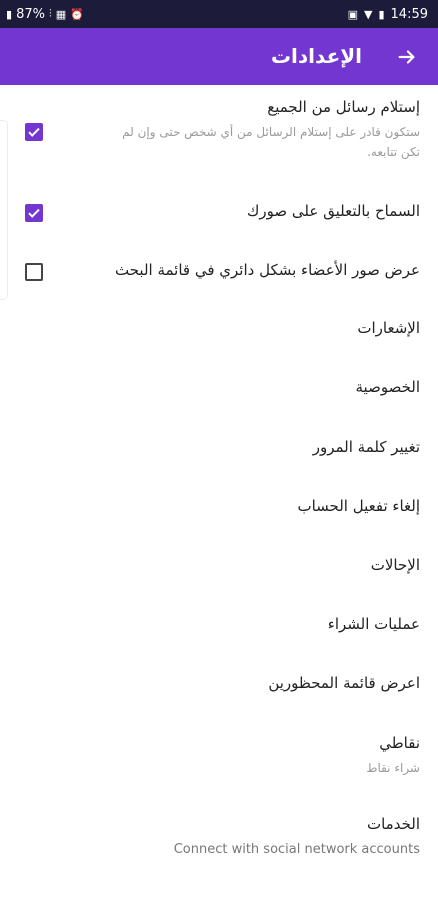  Describe the element at coordinates (333, 211) in the screenshot. I see `setting-title: السماح بالتعليق على صورك` at that location.